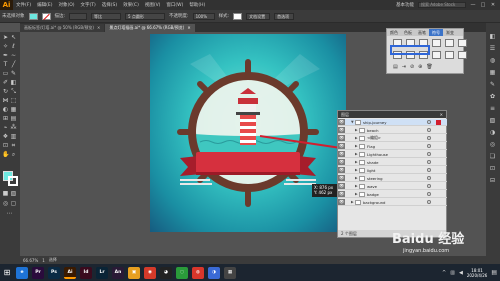 This screenshot has height=281, width=500. I want to click on delete-symbol-icon: 🗑, so click(429, 67).